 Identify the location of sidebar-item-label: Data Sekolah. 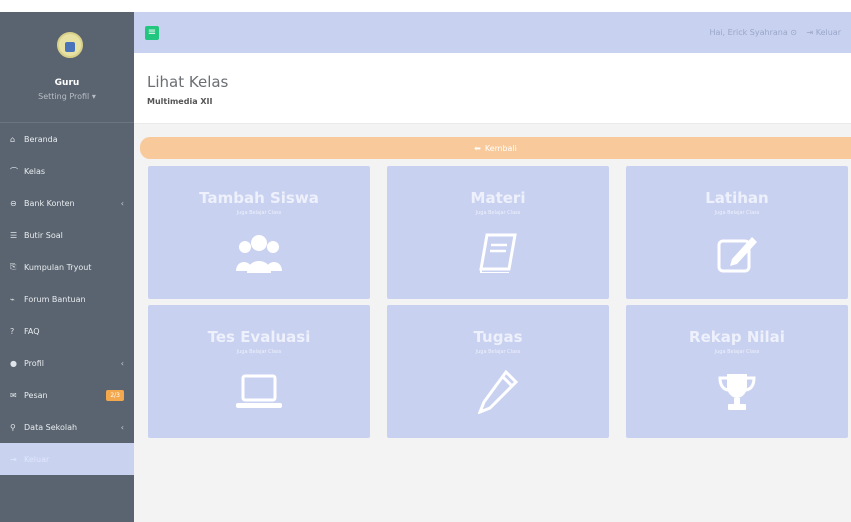
(51, 427).